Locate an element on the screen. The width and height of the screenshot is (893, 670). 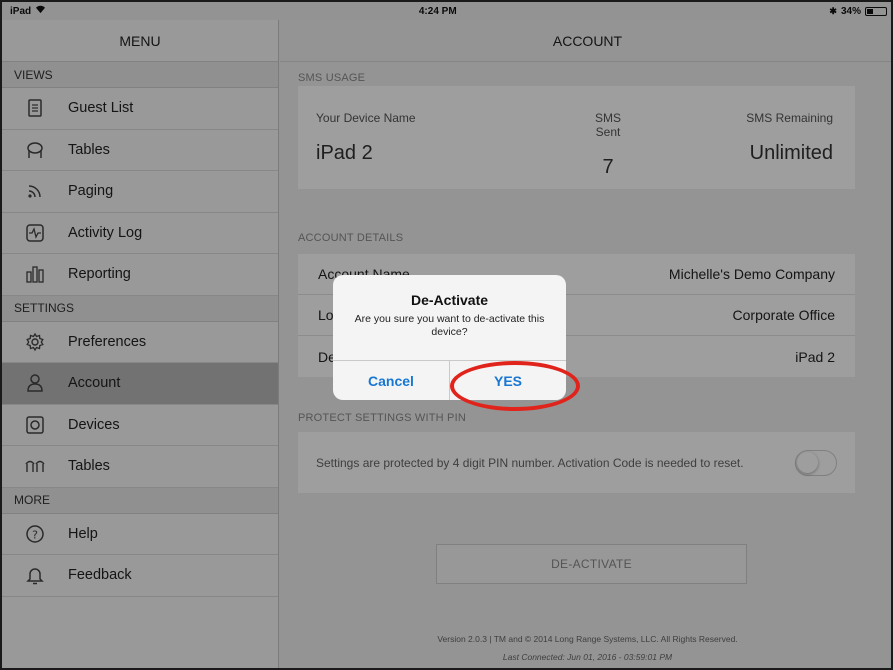
highlight-circle is located at coordinates (515, 386).